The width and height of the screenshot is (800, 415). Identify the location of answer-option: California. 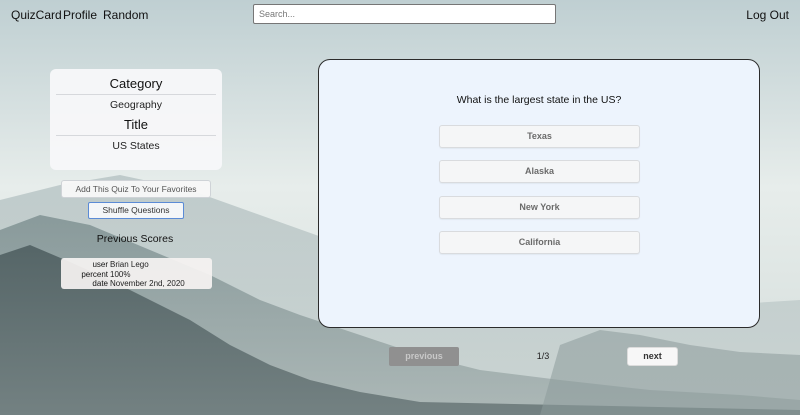
(539, 242).